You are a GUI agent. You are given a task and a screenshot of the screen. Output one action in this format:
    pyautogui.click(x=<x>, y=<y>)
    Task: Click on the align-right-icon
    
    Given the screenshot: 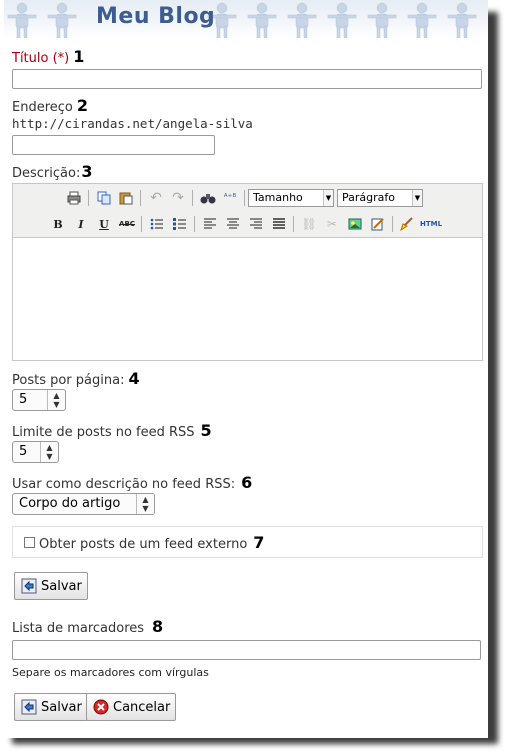 What is the action you would take?
    pyautogui.click(x=256, y=224)
    